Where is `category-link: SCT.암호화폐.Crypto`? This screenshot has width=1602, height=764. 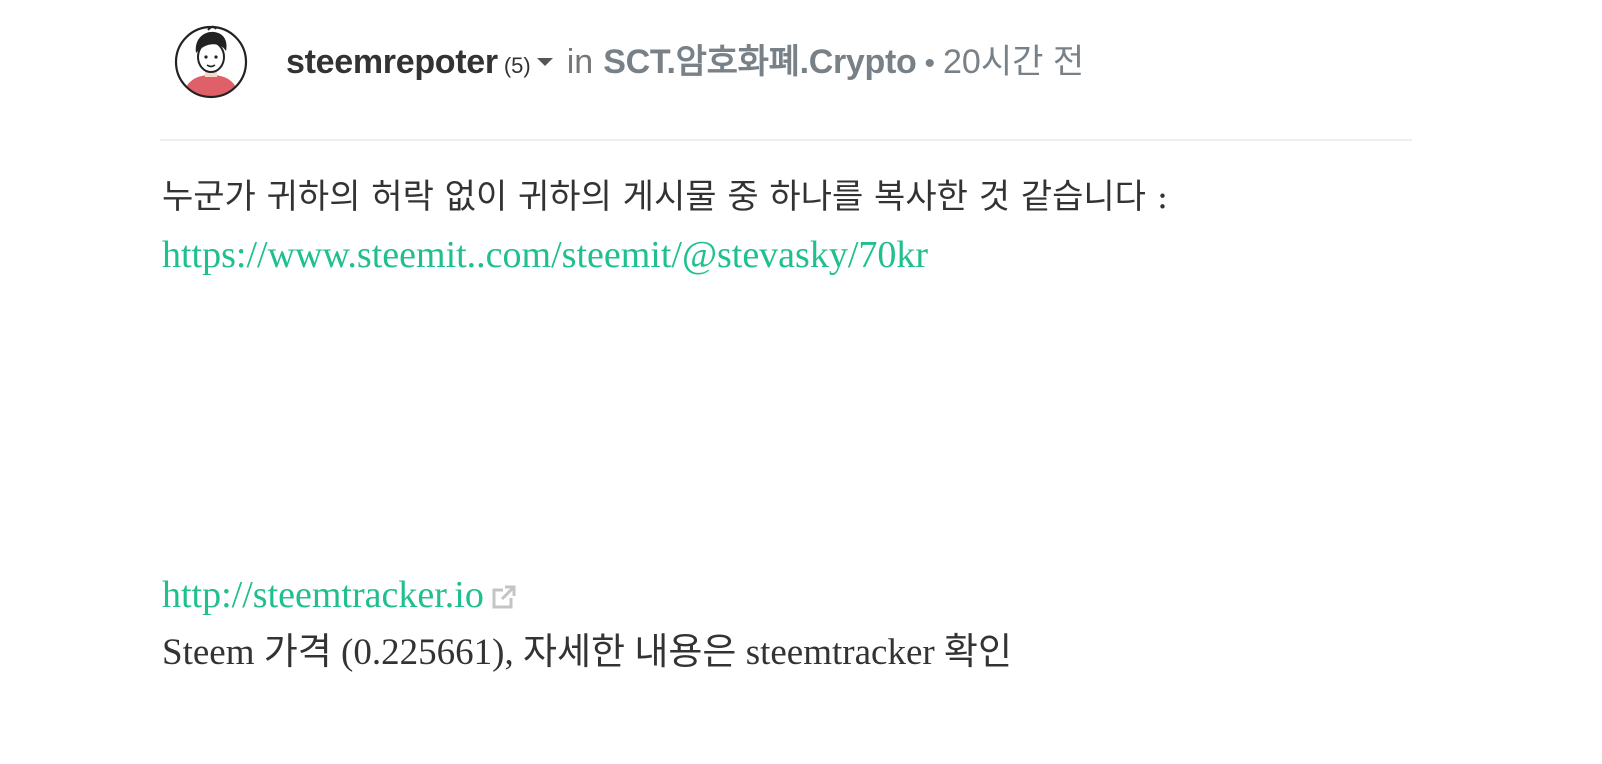
category-link: SCT.암호화폐.Crypto is located at coordinates (760, 58).